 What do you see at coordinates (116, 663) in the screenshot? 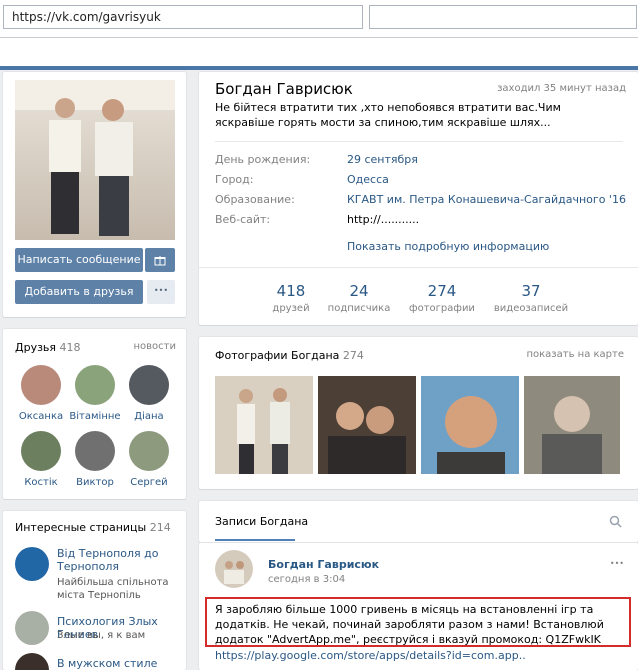
I see `page-name-link: В мужском стиле` at bounding box center [116, 663].